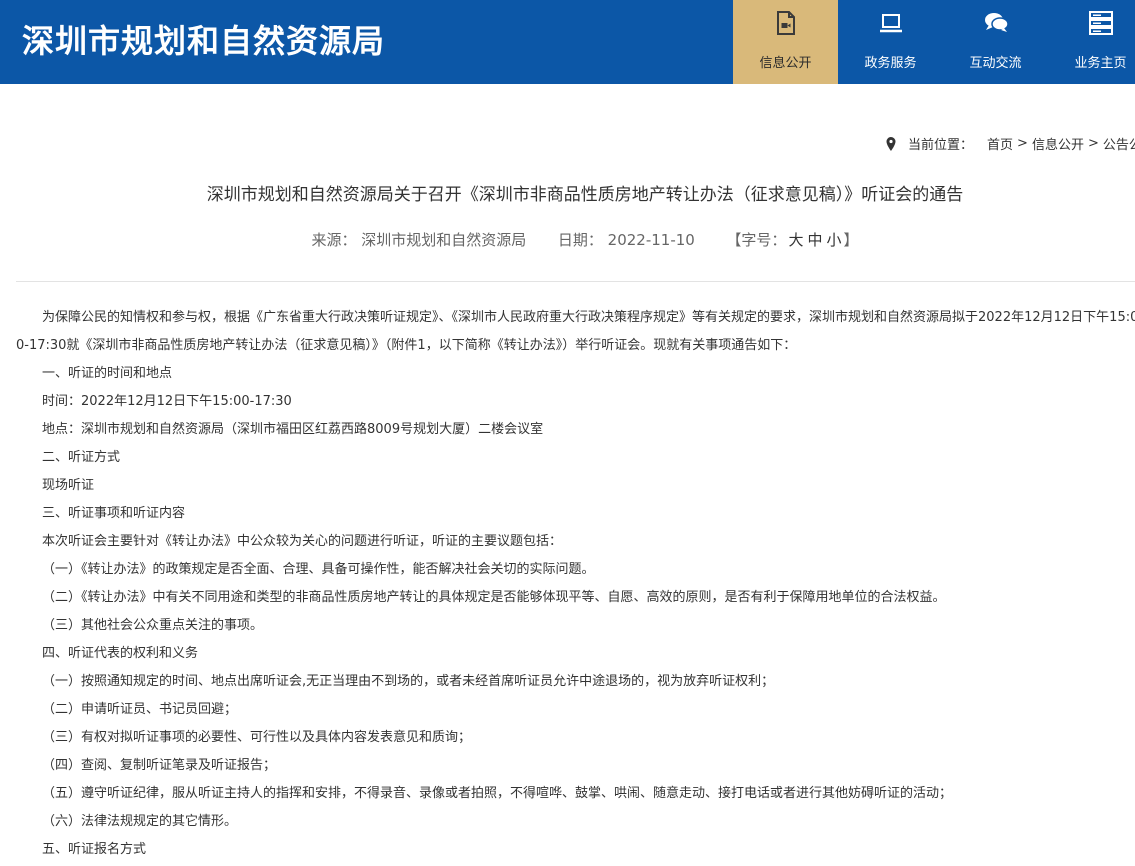 The height and width of the screenshot is (866, 1135). I want to click on document-video-icon, so click(785, 23).